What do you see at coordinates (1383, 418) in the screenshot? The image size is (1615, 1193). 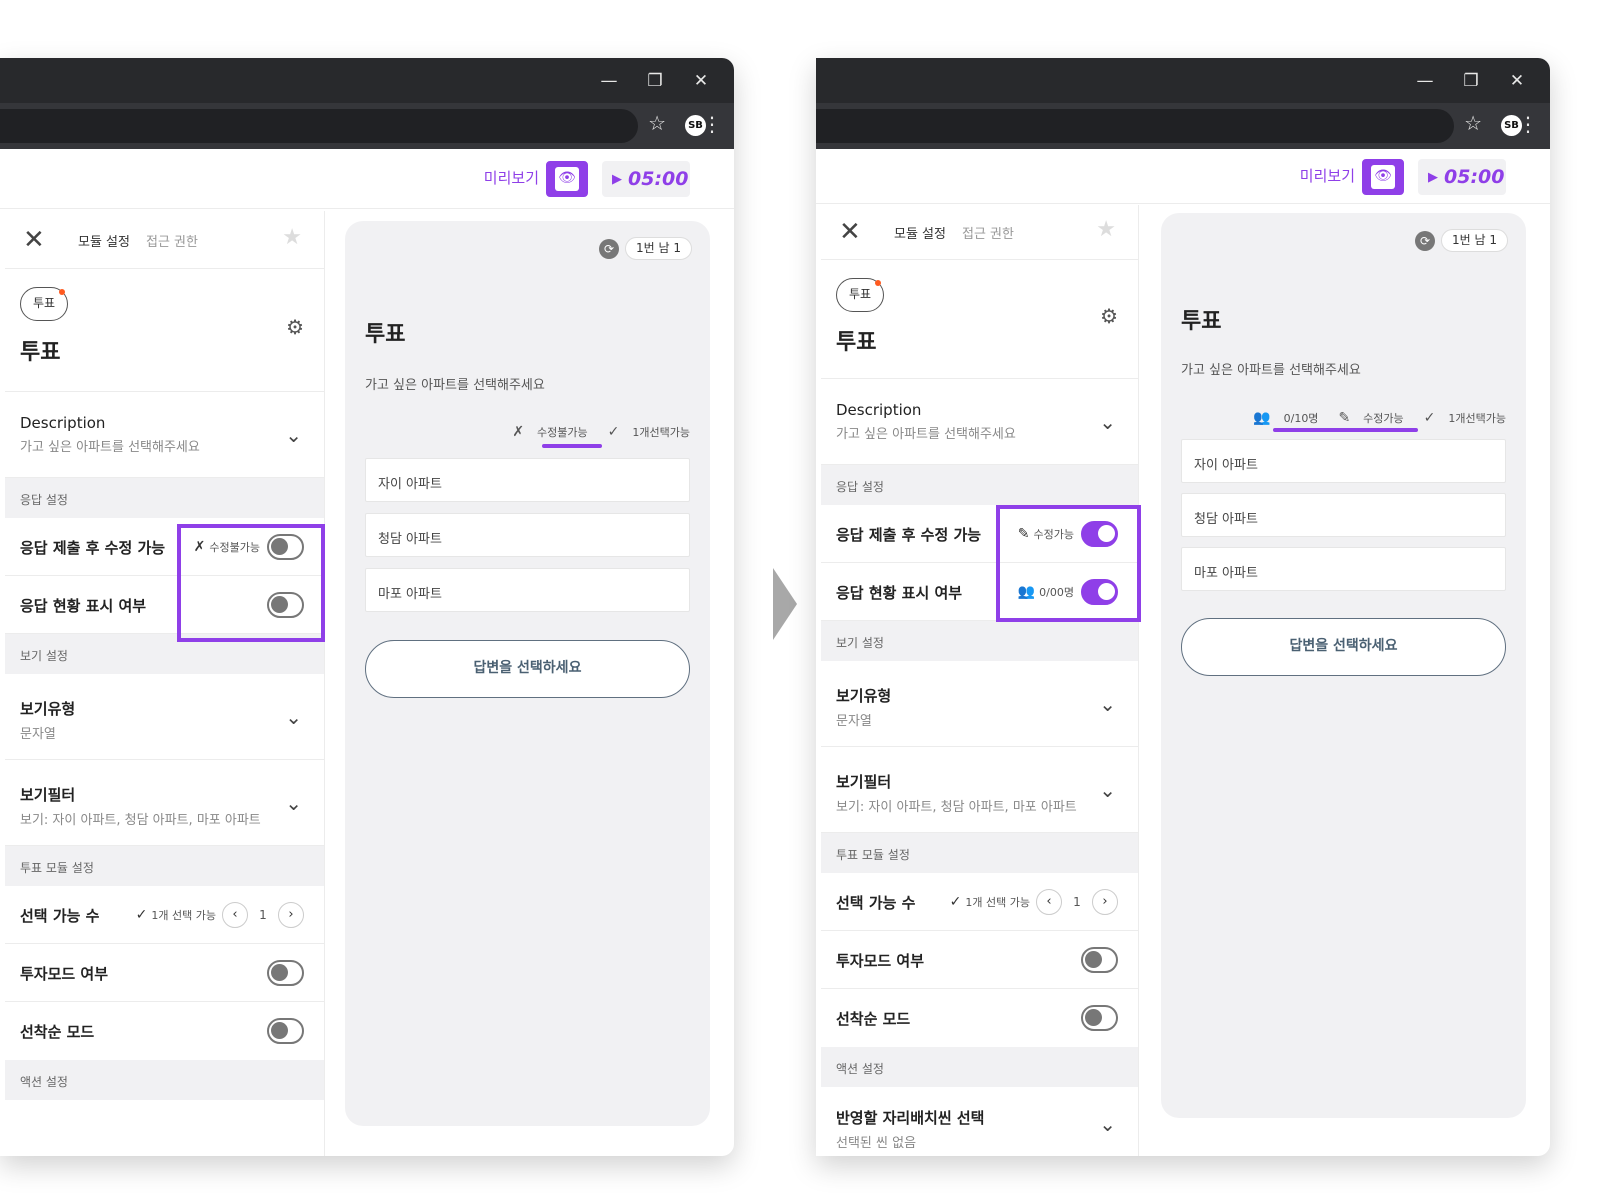 I see `preview-edit-text: 수정가능` at bounding box center [1383, 418].